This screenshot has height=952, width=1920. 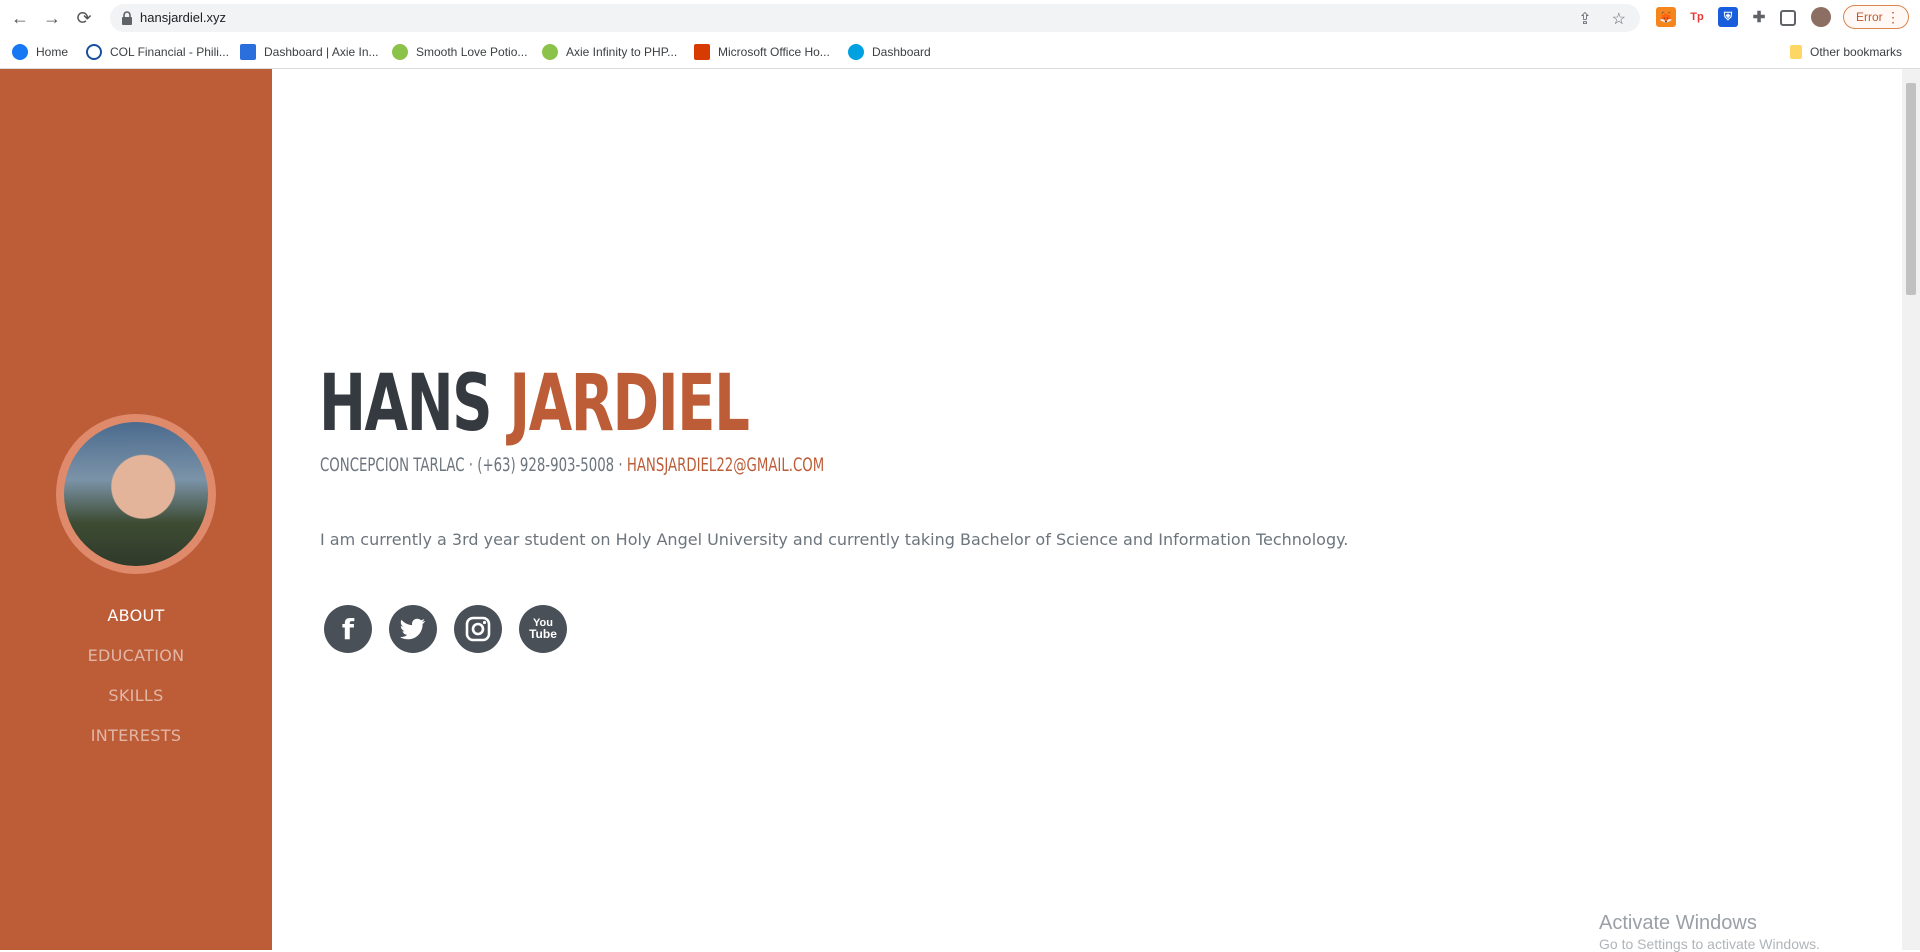 What do you see at coordinates (1666, 17) in the screenshot?
I see `metamask-extension-icon: 🦊` at bounding box center [1666, 17].